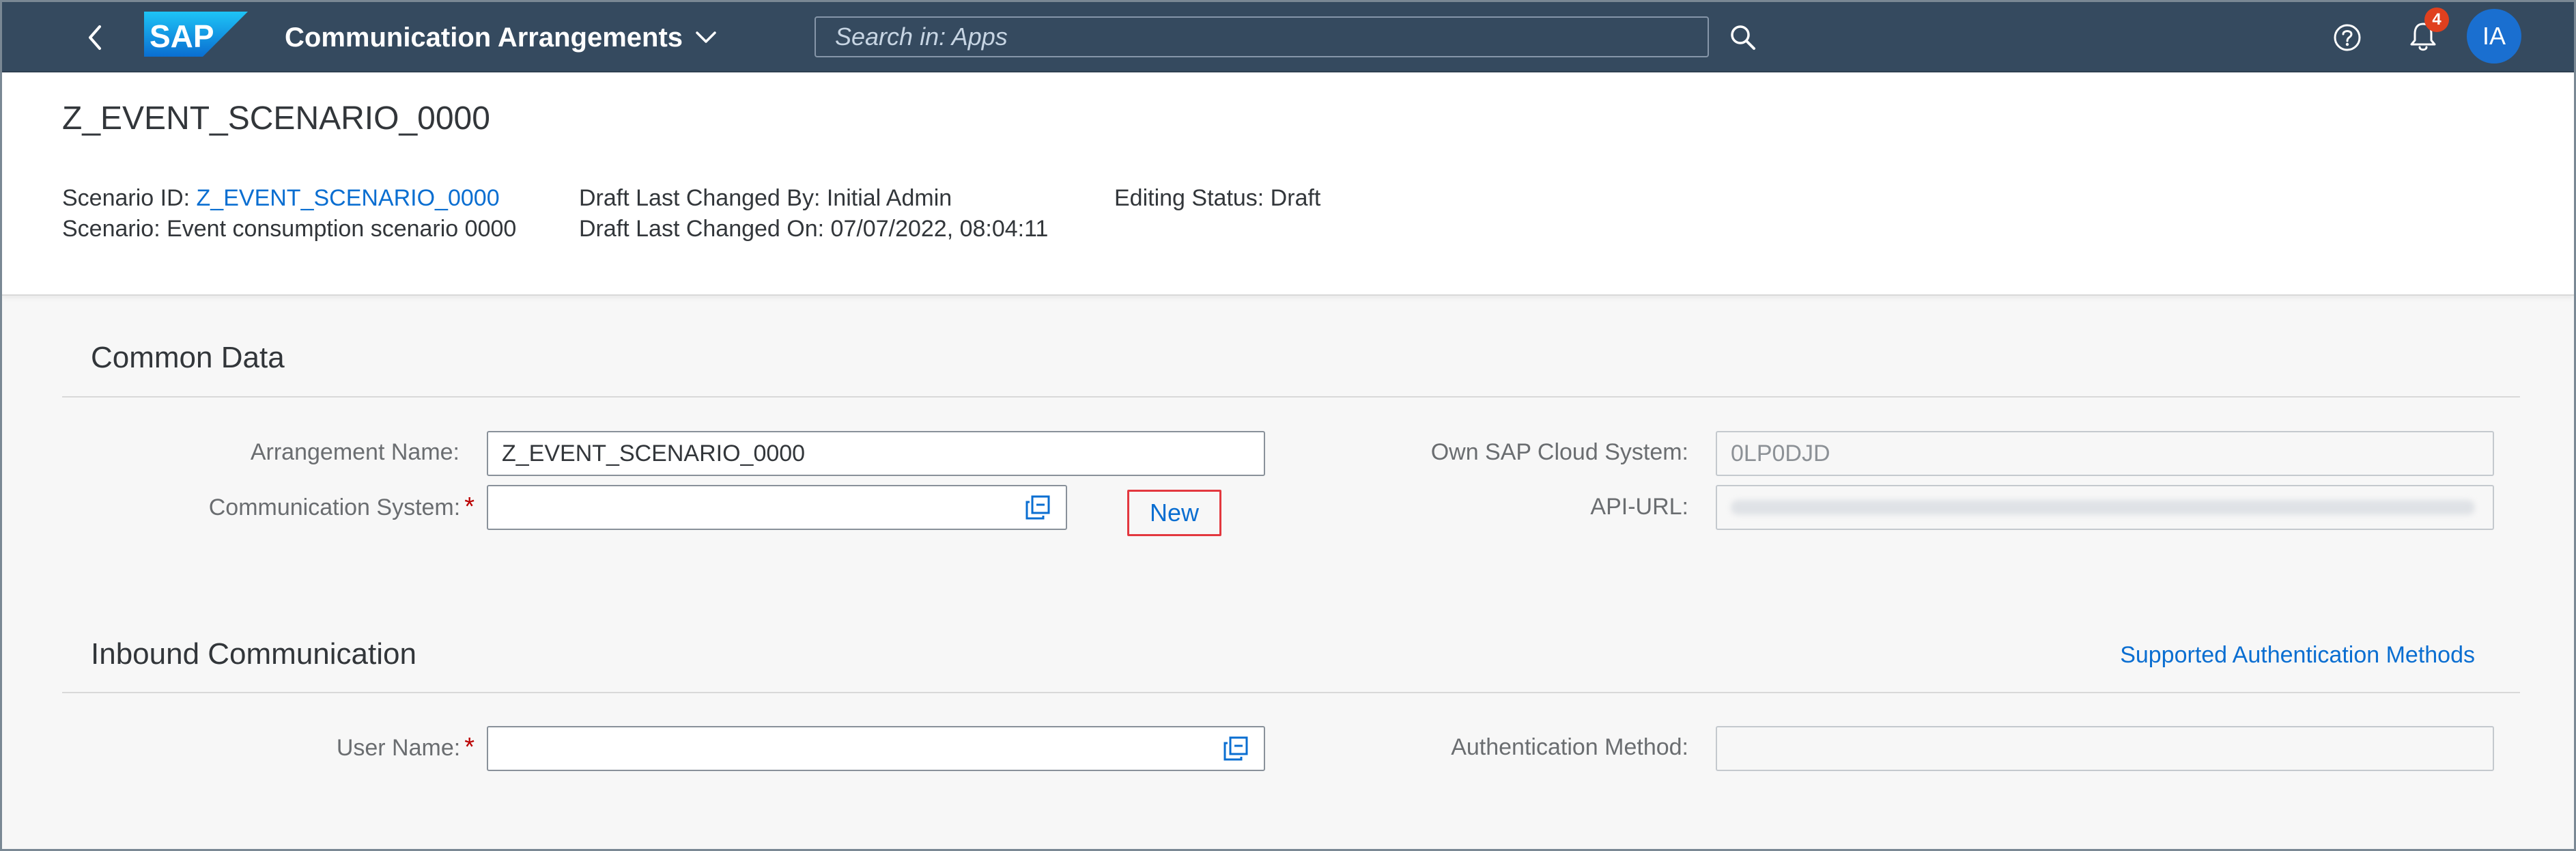  I want to click on search-icon, so click(1743, 37).